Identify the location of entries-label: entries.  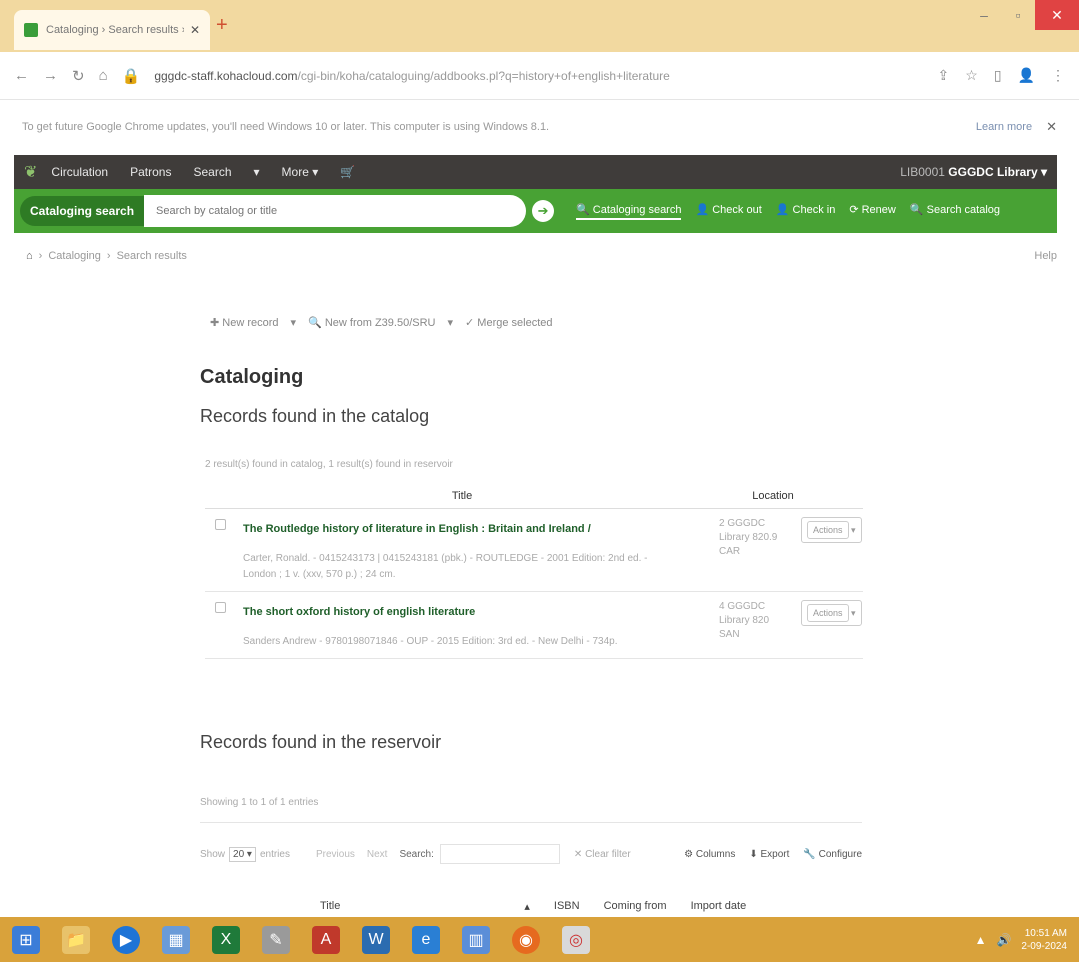
(274, 854).